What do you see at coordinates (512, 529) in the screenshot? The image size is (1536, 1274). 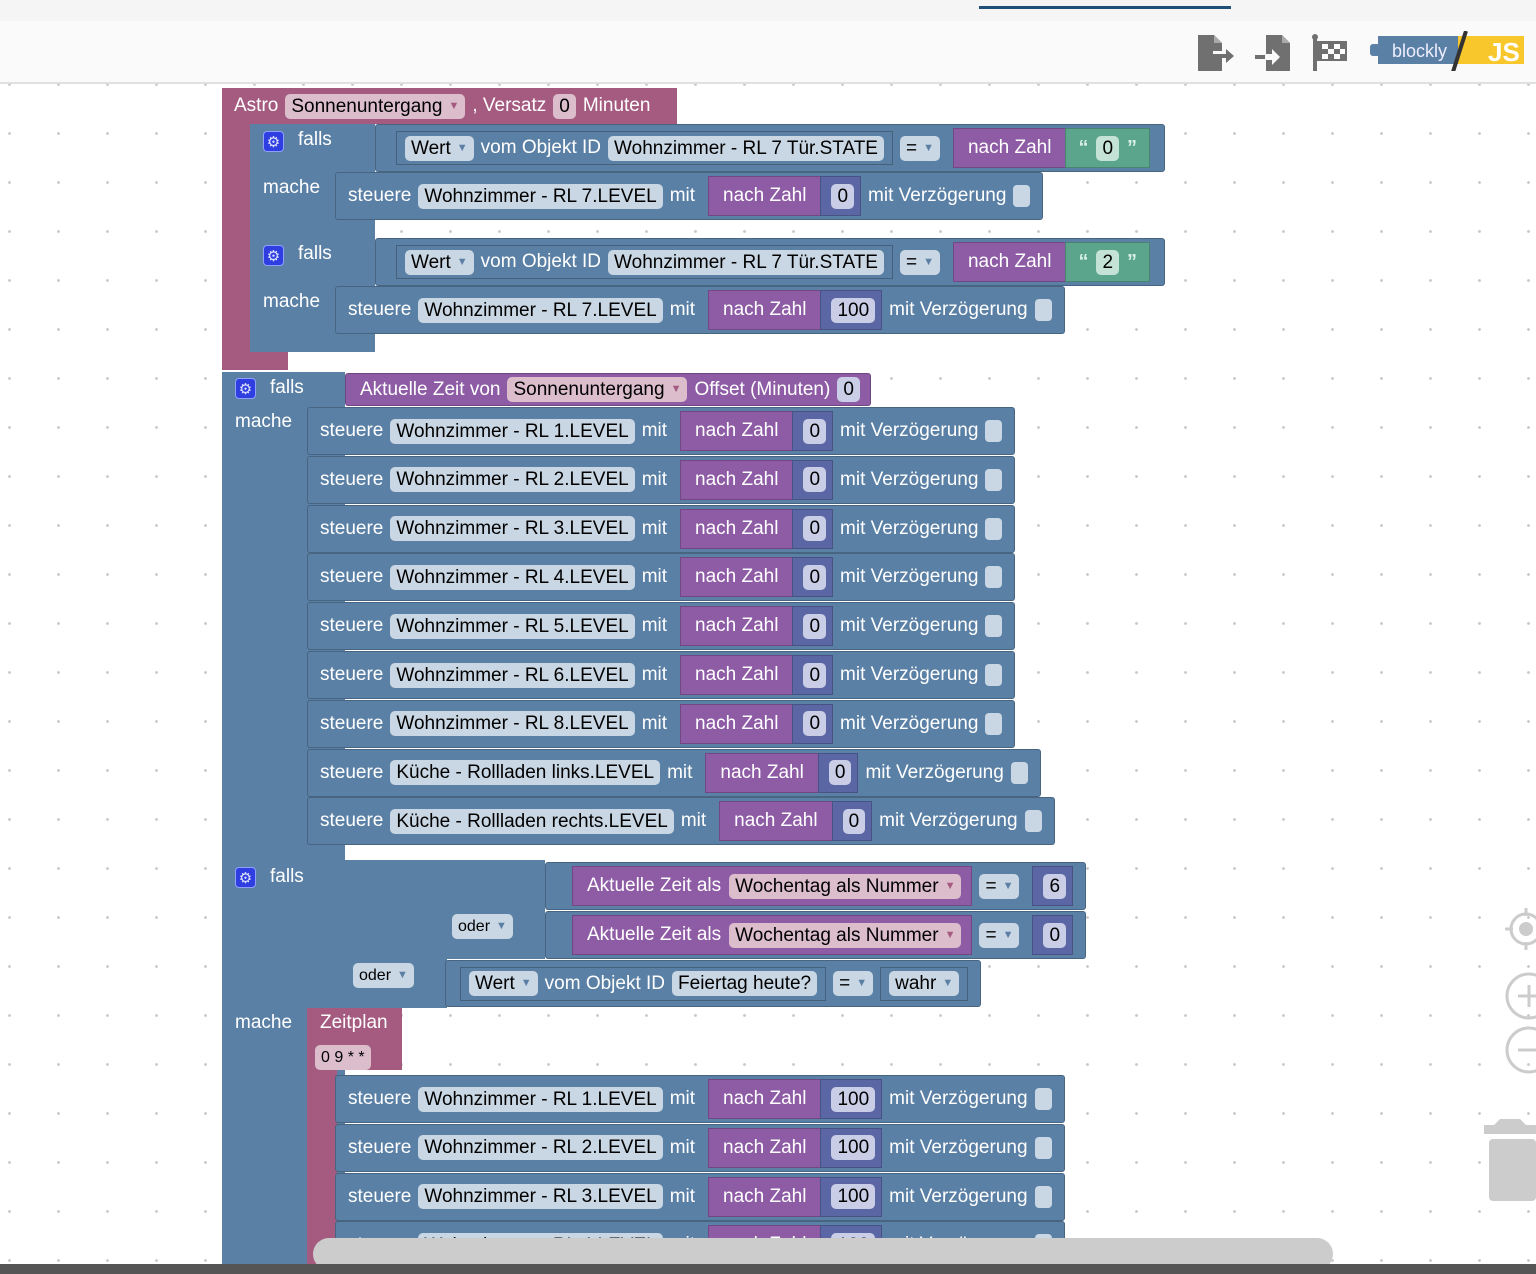 I see `object-id-field: Wohnzimmer - RL 3.LEVEL` at bounding box center [512, 529].